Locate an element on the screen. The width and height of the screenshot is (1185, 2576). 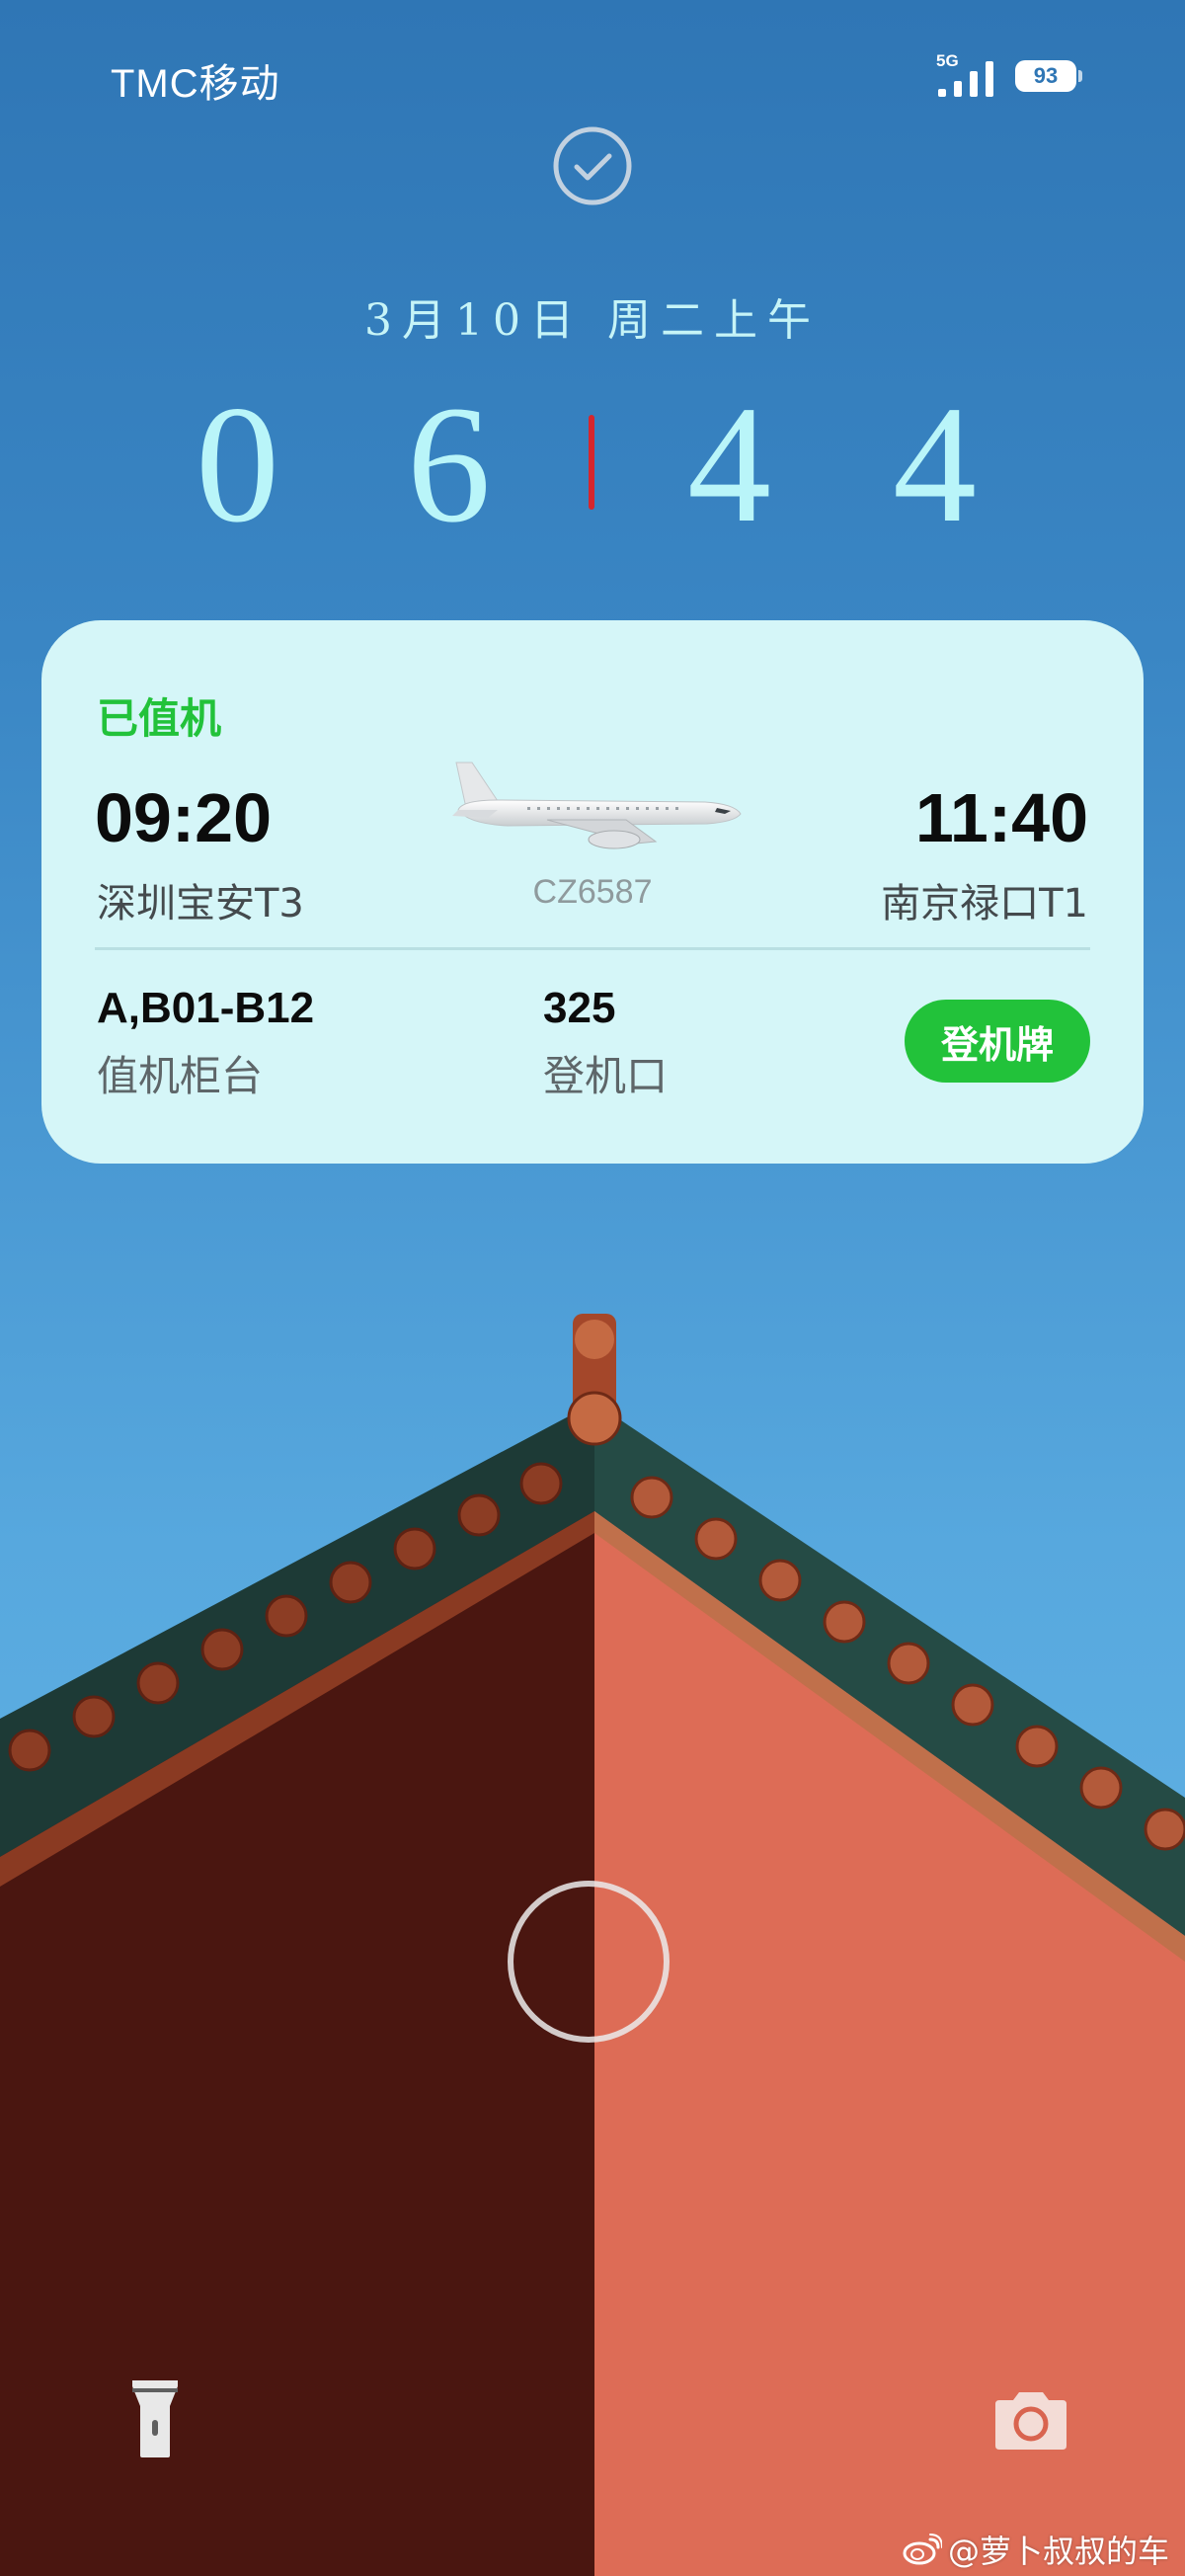
signal-icon: 5G is located at coordinates (969, 74).